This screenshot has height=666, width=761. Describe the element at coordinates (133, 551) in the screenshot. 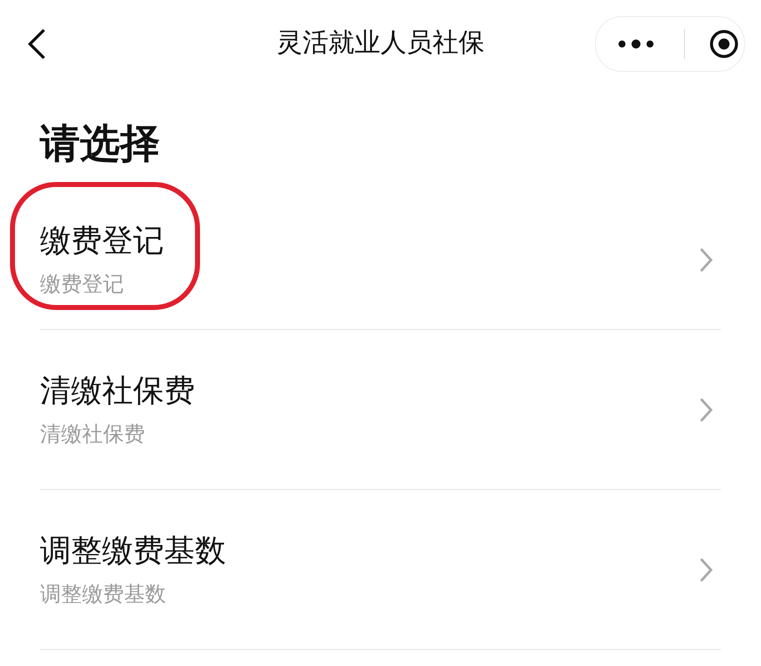

I see `option-title: 调整缴费基数` at that location.